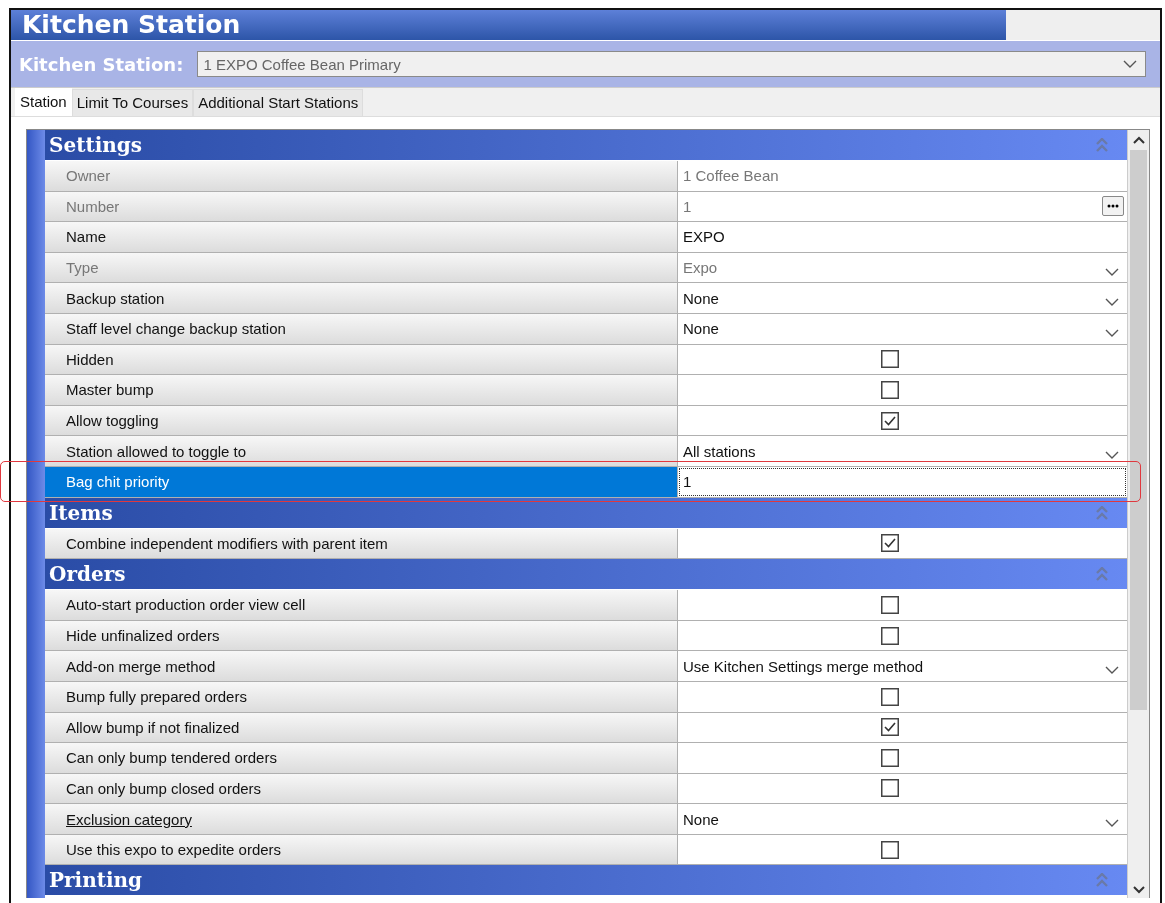  I want to click on dots-icon, so click(1113, 206).